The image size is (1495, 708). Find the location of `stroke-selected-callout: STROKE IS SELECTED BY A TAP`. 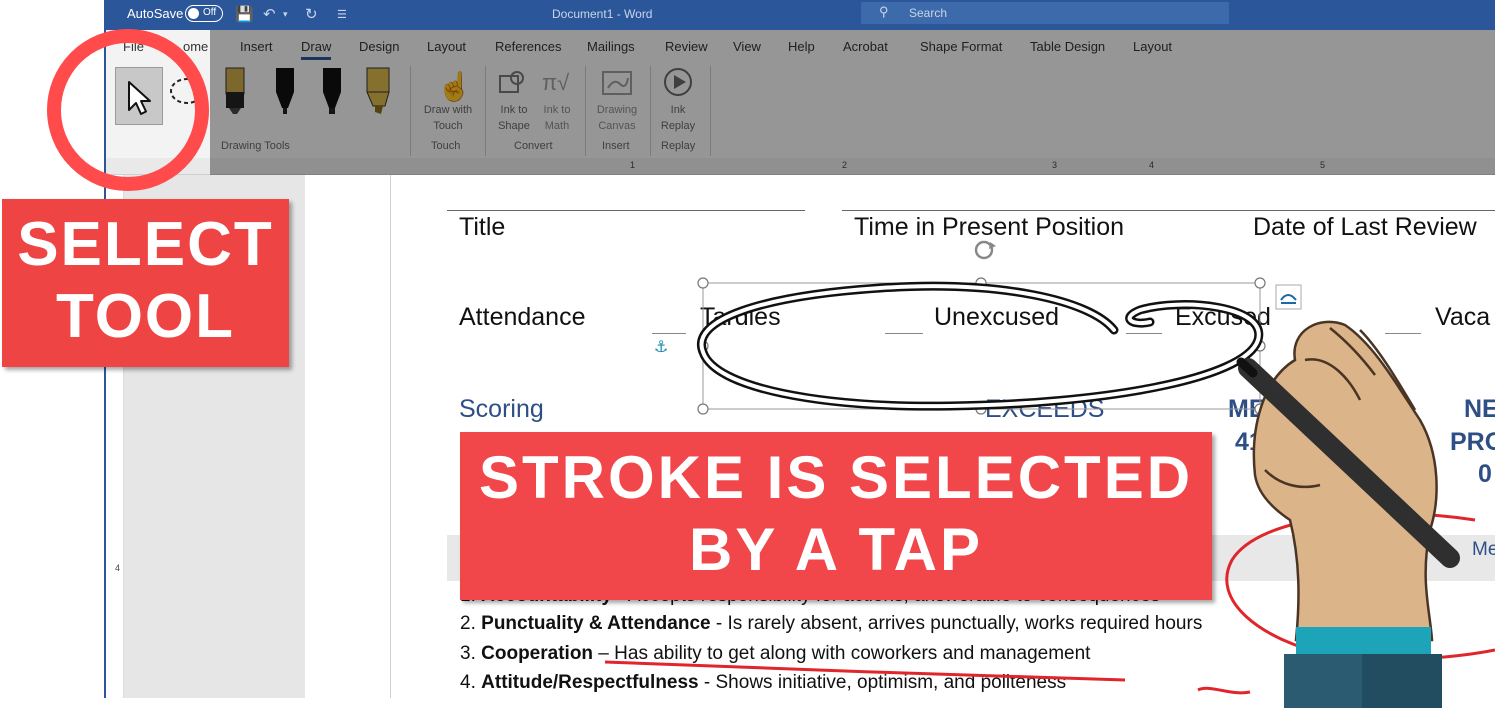

stroke-selected-callout: STROKE IS SELECTED BY A TAP is located at coordinates (836, 516).